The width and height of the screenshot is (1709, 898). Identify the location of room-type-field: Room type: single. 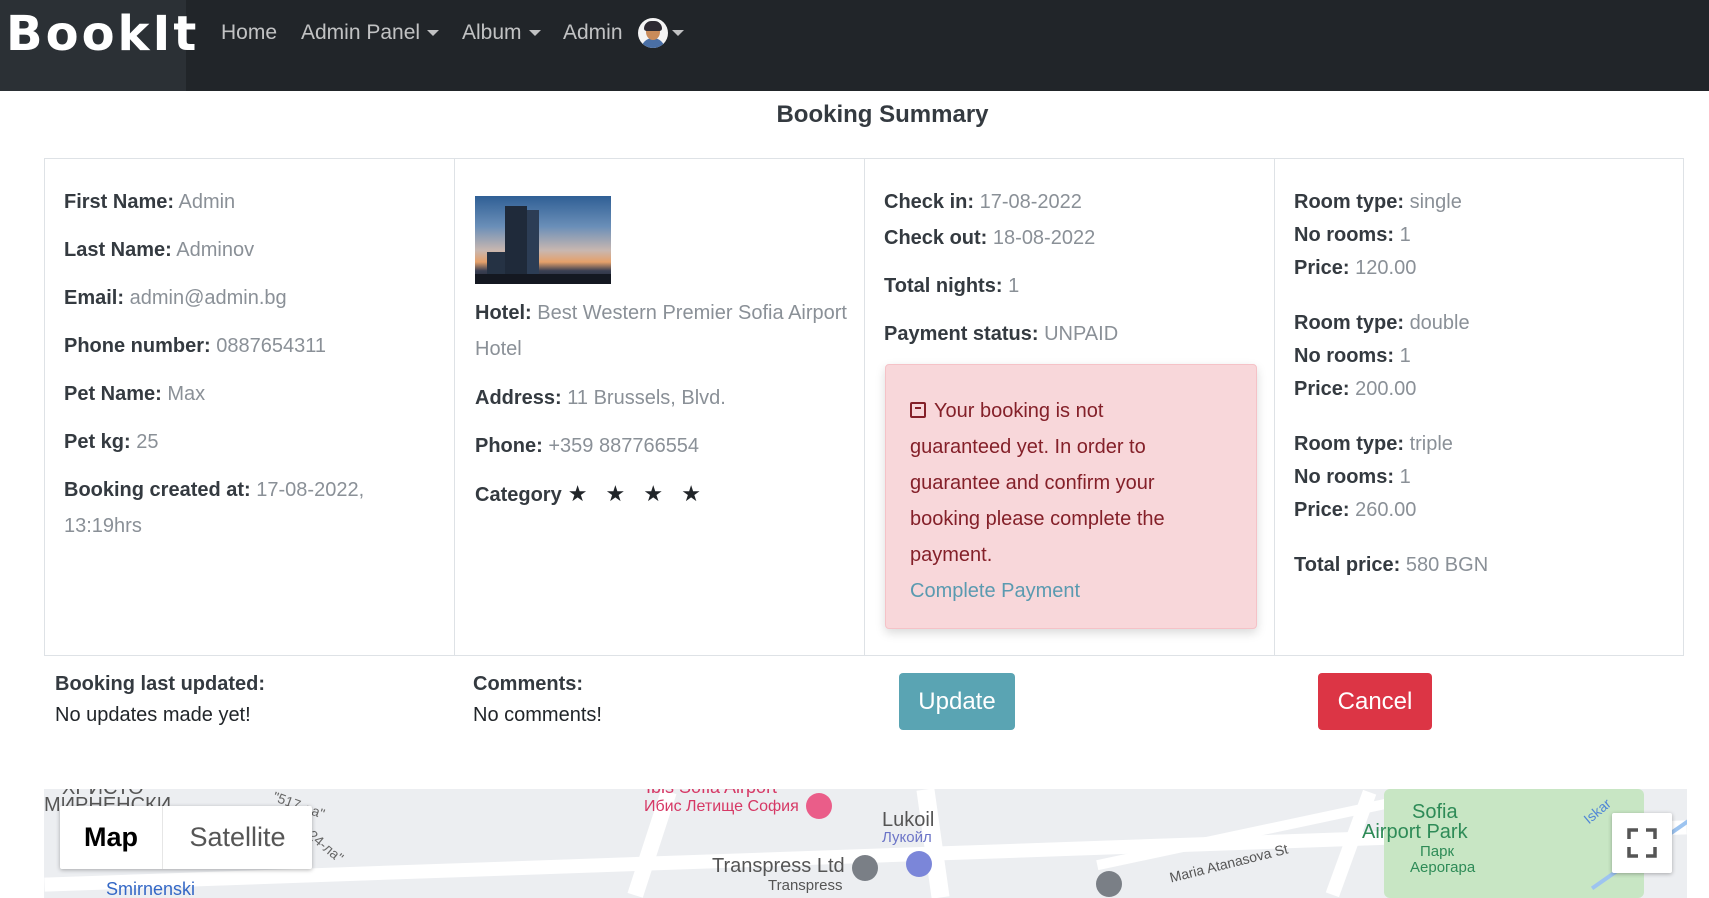
(1378, 202).